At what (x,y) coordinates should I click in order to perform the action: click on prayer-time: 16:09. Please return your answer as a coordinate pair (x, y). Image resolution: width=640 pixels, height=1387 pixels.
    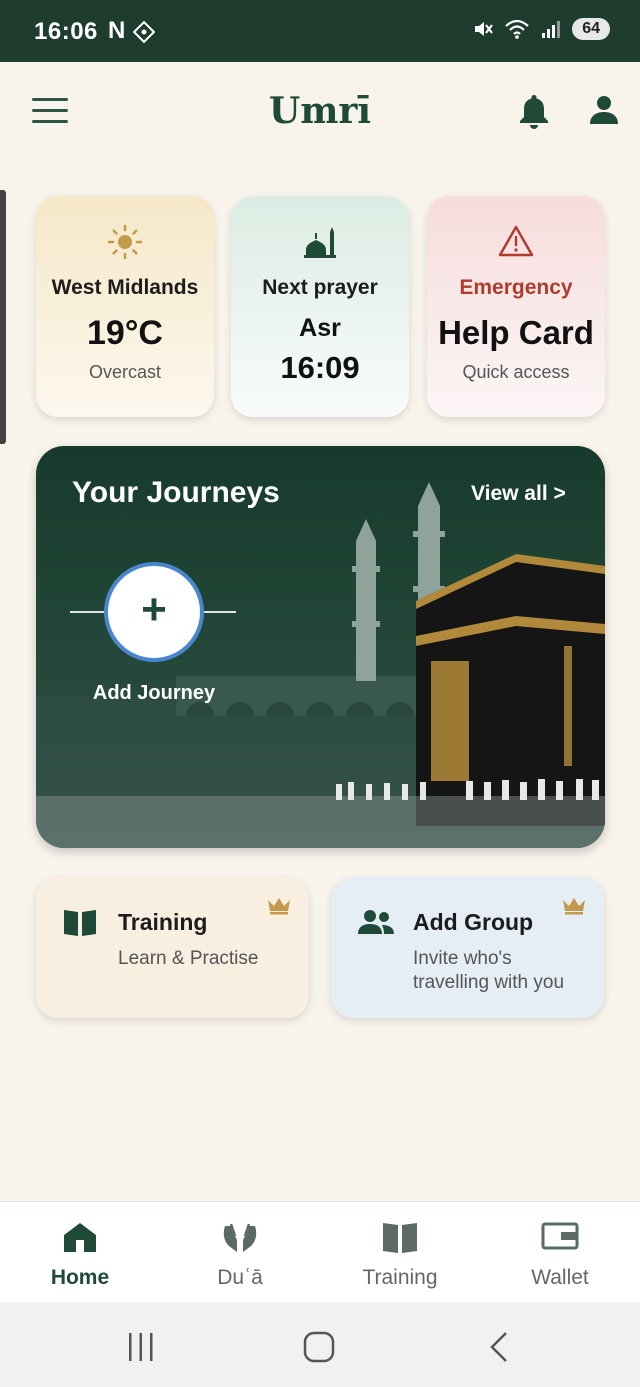
    Looking at the image, I should click on (320, 367).